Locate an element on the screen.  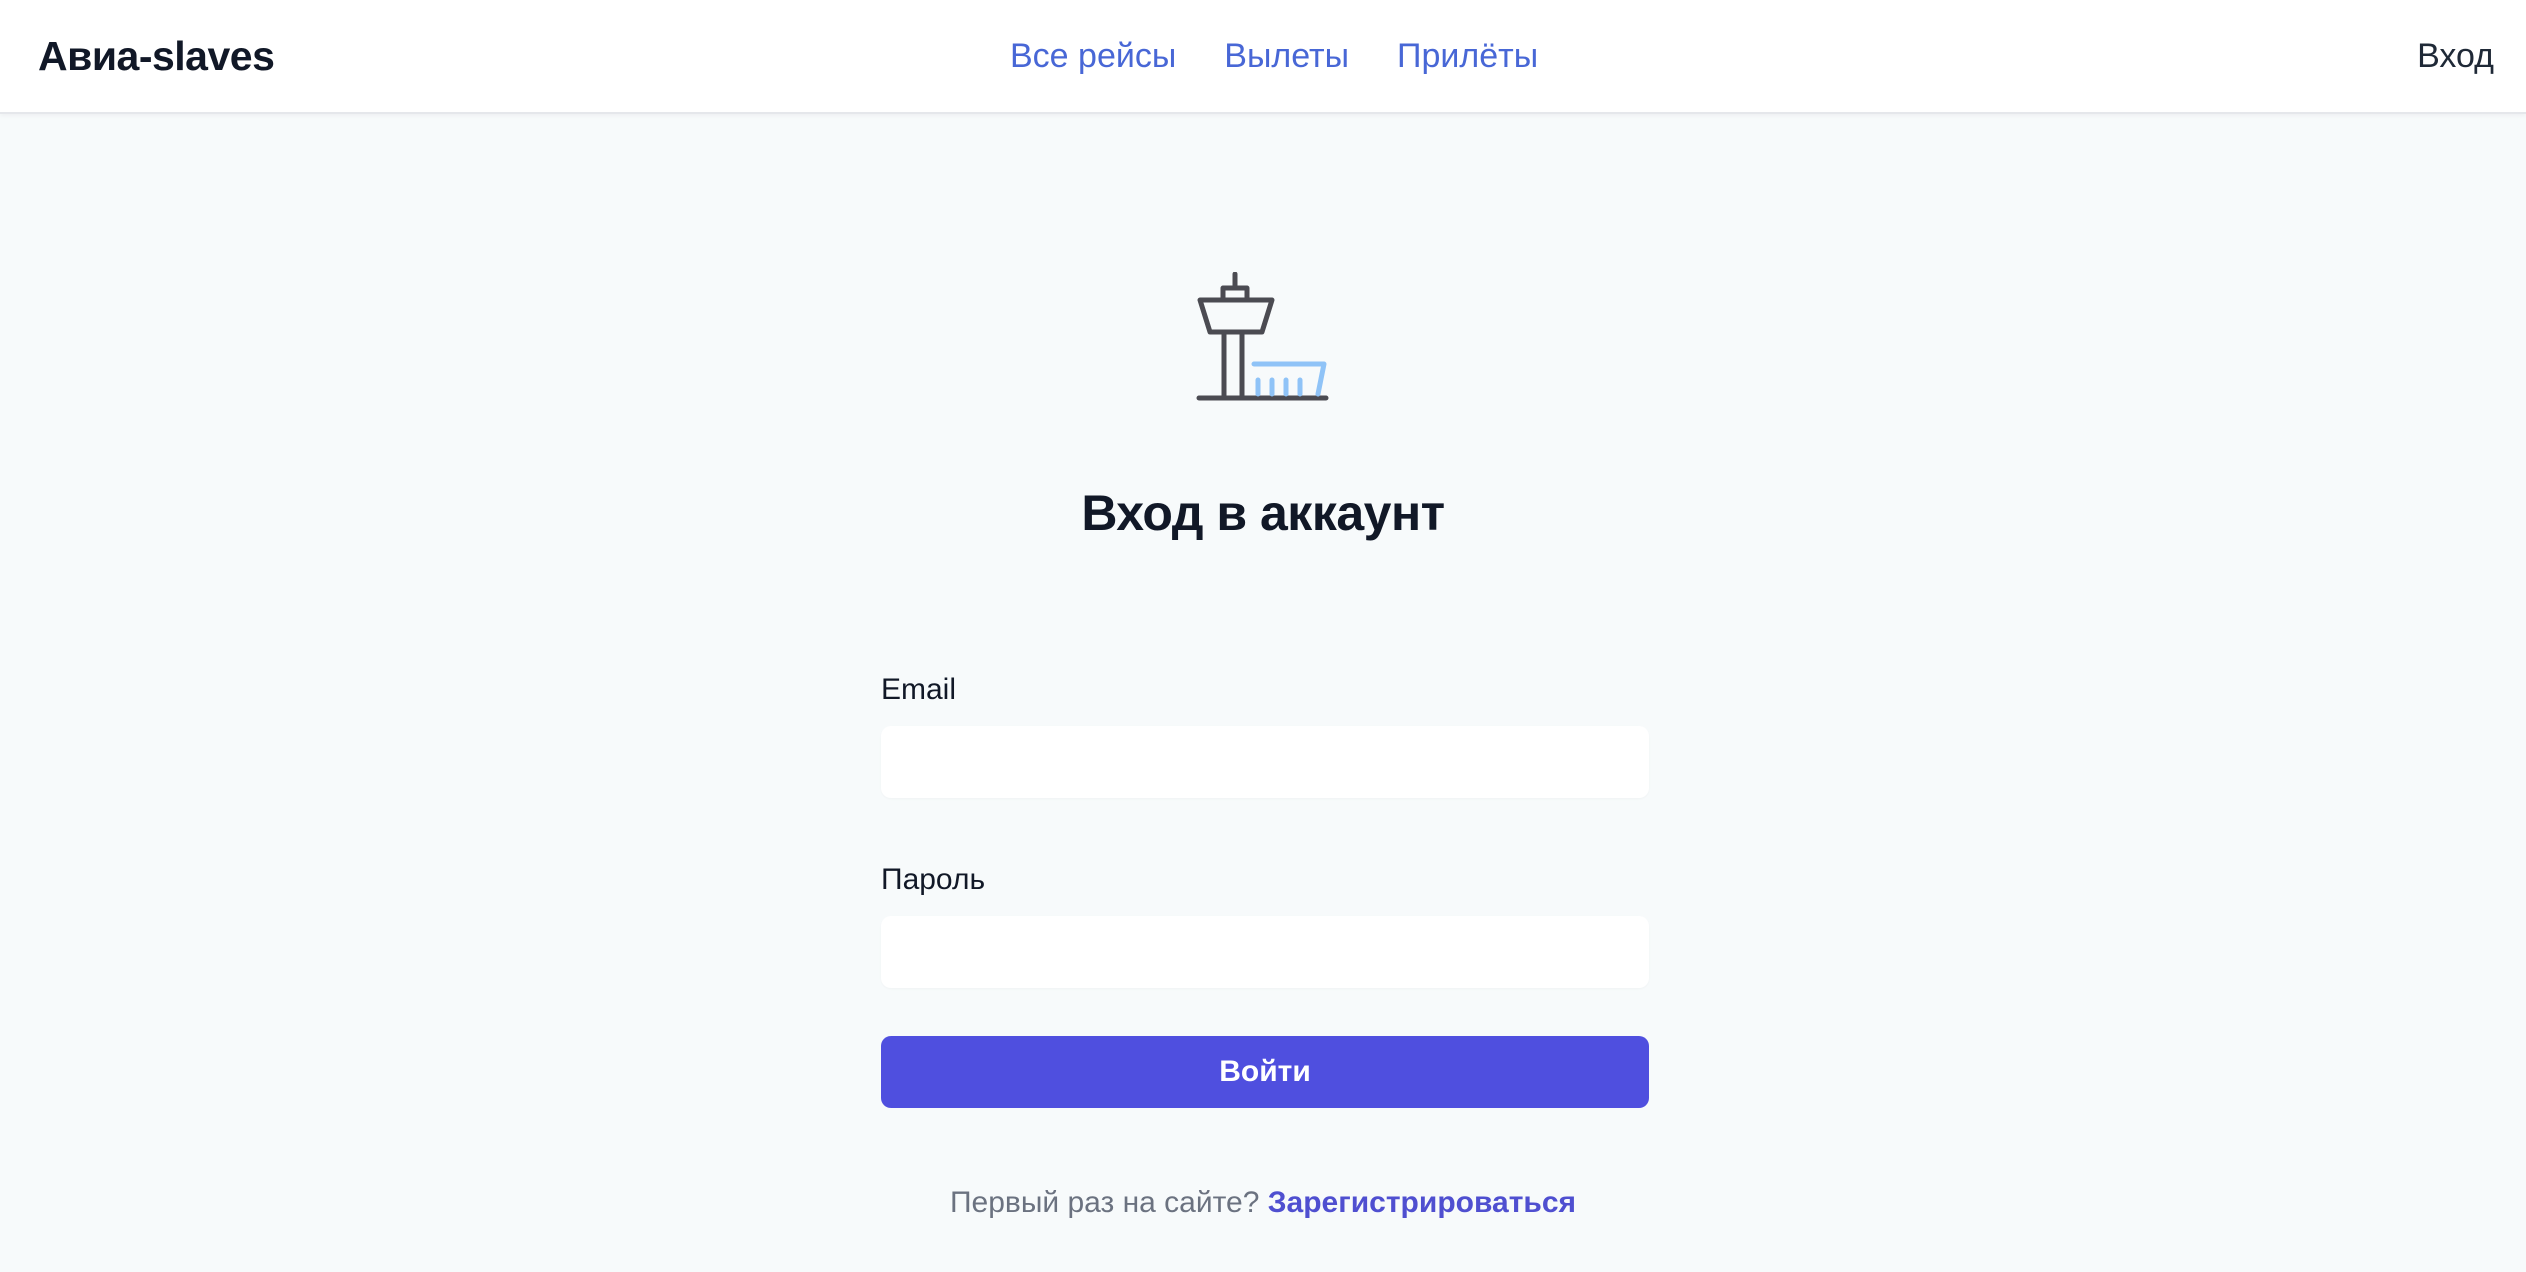
page-title: Вход в аккаунт is located at coordinates (1263, 513).